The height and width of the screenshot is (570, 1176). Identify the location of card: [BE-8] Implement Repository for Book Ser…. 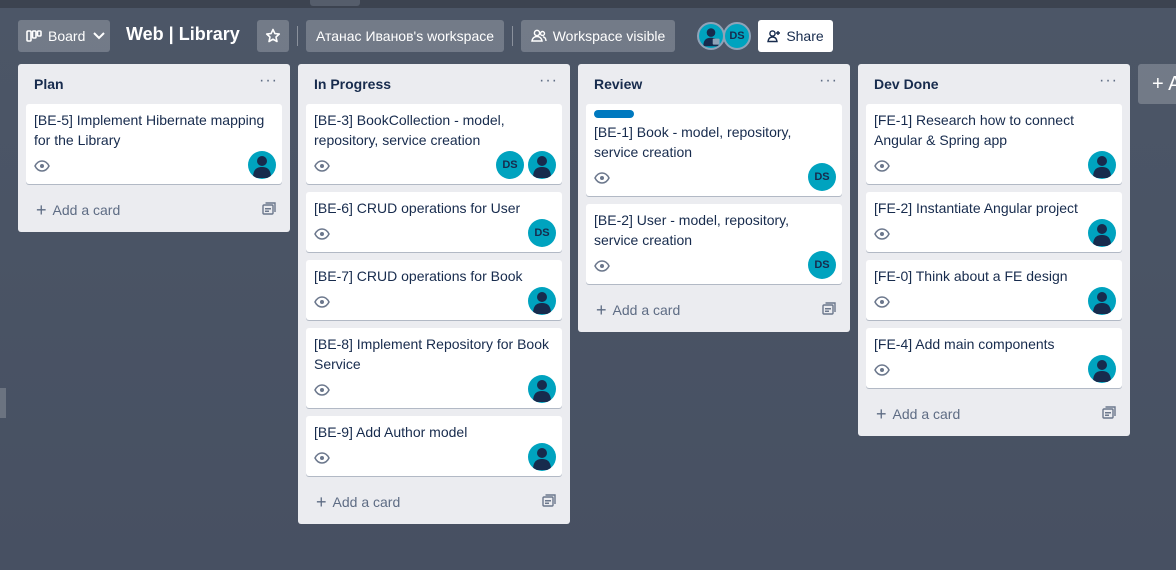
(434, 368).